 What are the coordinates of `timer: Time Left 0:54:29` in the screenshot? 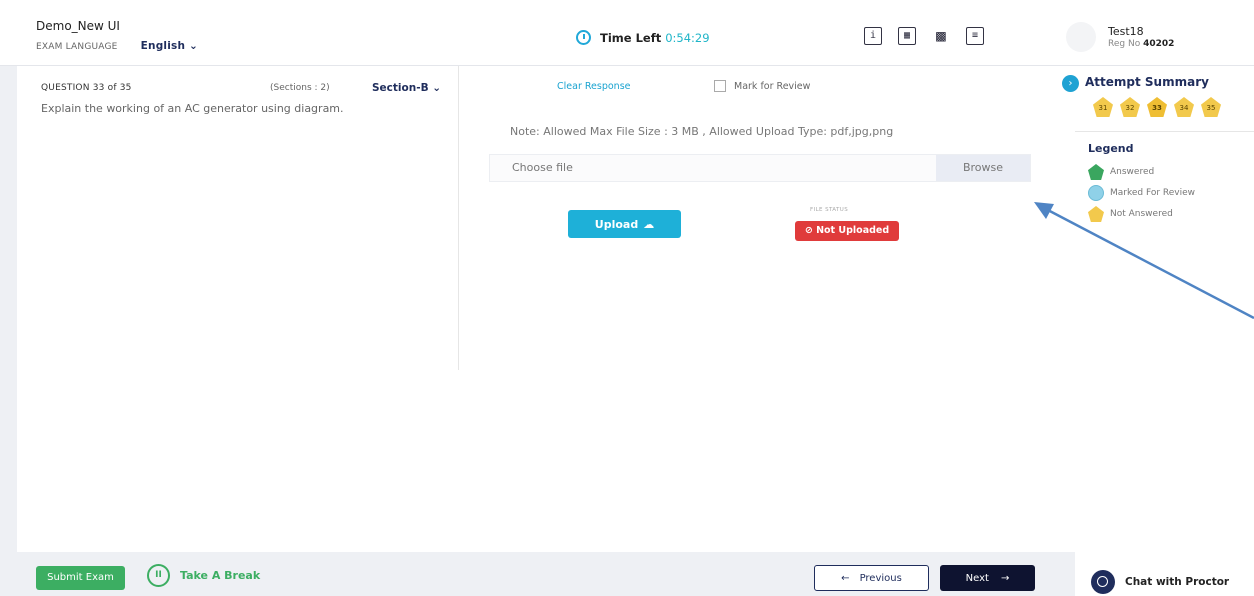 It's located at (643, 37).